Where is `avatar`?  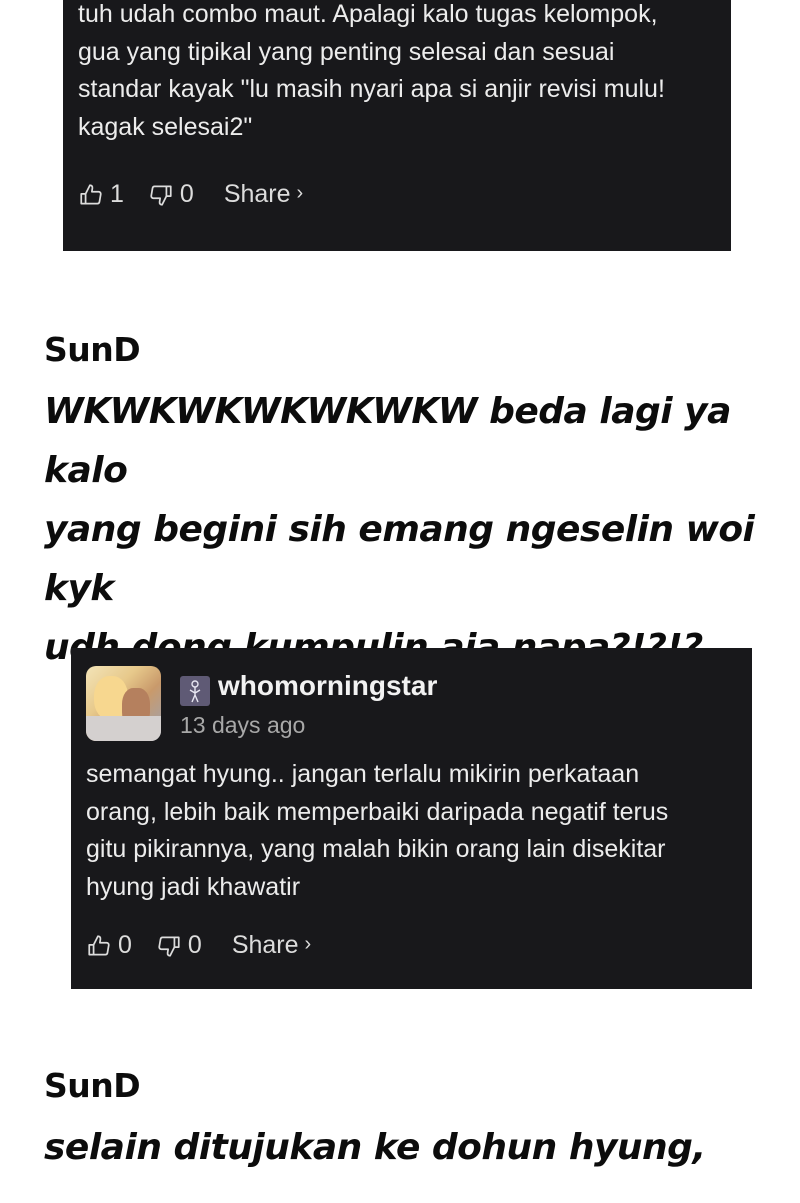
avatar is located at coordinates (123, 703).